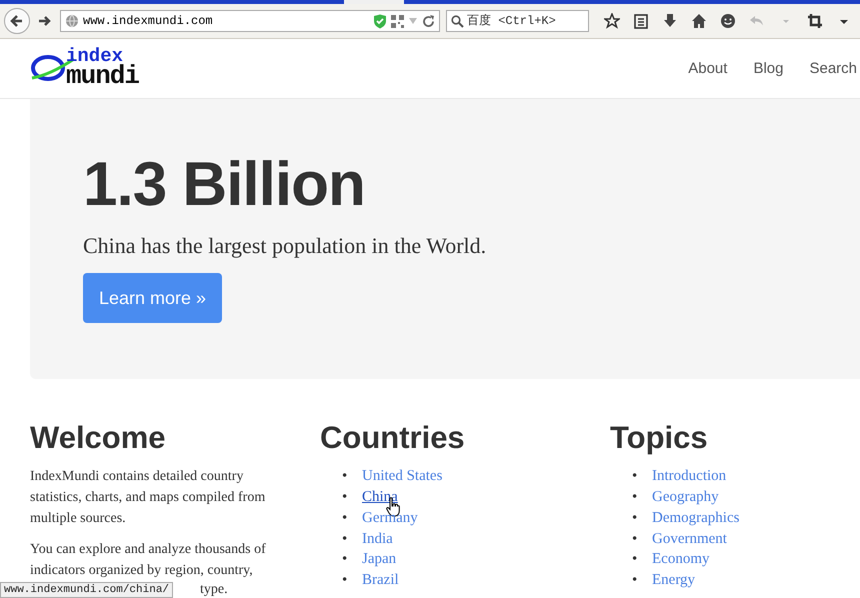  What do you see at coordinates (95, 57) in the screenshot?
I see `logo-text: index` at bounding box center [95, 57].